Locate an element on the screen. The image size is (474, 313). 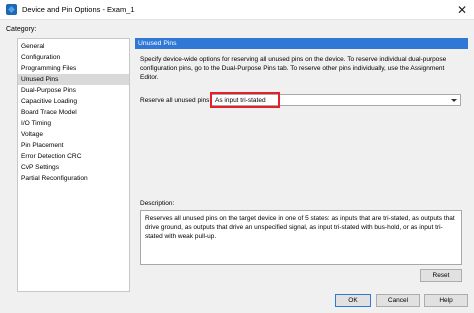
sidebar-item-partial-reconfiguration: Partial Reconfiguration is located at coordinates (73, 178).